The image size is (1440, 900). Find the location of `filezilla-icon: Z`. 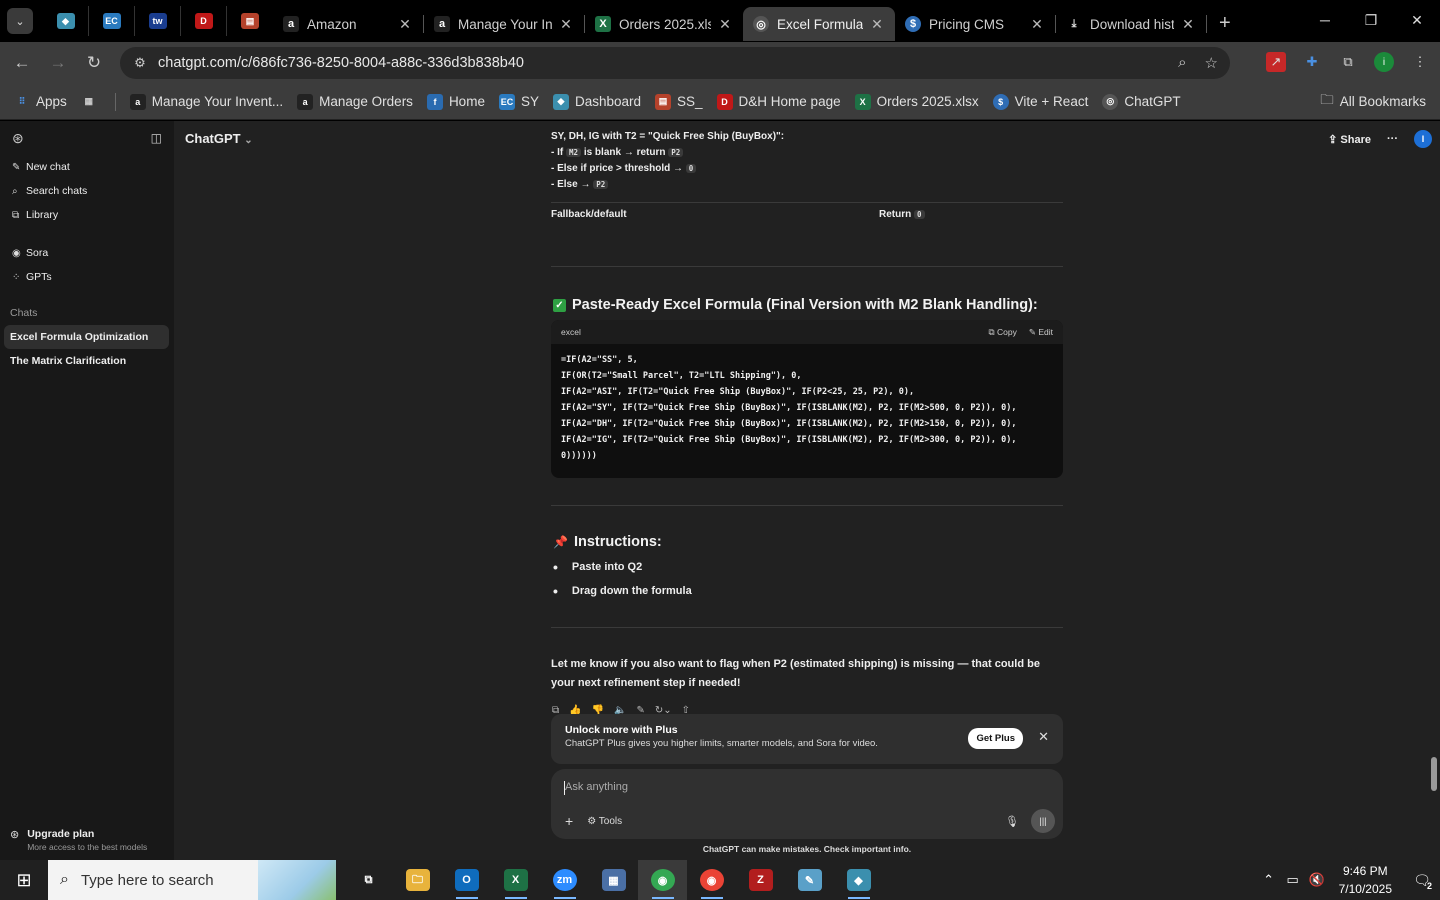

filezilla-icon: Z is located at coordinates (760, 880).